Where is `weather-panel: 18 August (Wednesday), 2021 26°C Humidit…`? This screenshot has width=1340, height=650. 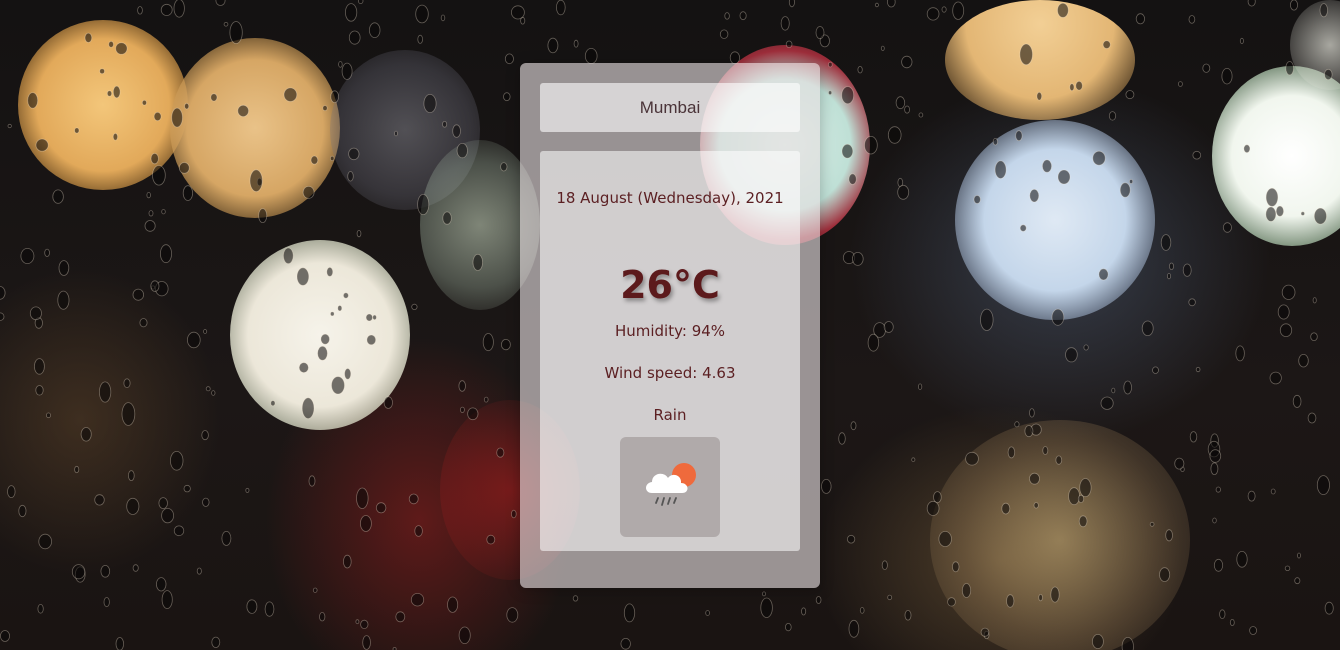 weather-panel: 18 August (Wednesday), 2021 26°C Humidit… is located at coordinates (670, 351).